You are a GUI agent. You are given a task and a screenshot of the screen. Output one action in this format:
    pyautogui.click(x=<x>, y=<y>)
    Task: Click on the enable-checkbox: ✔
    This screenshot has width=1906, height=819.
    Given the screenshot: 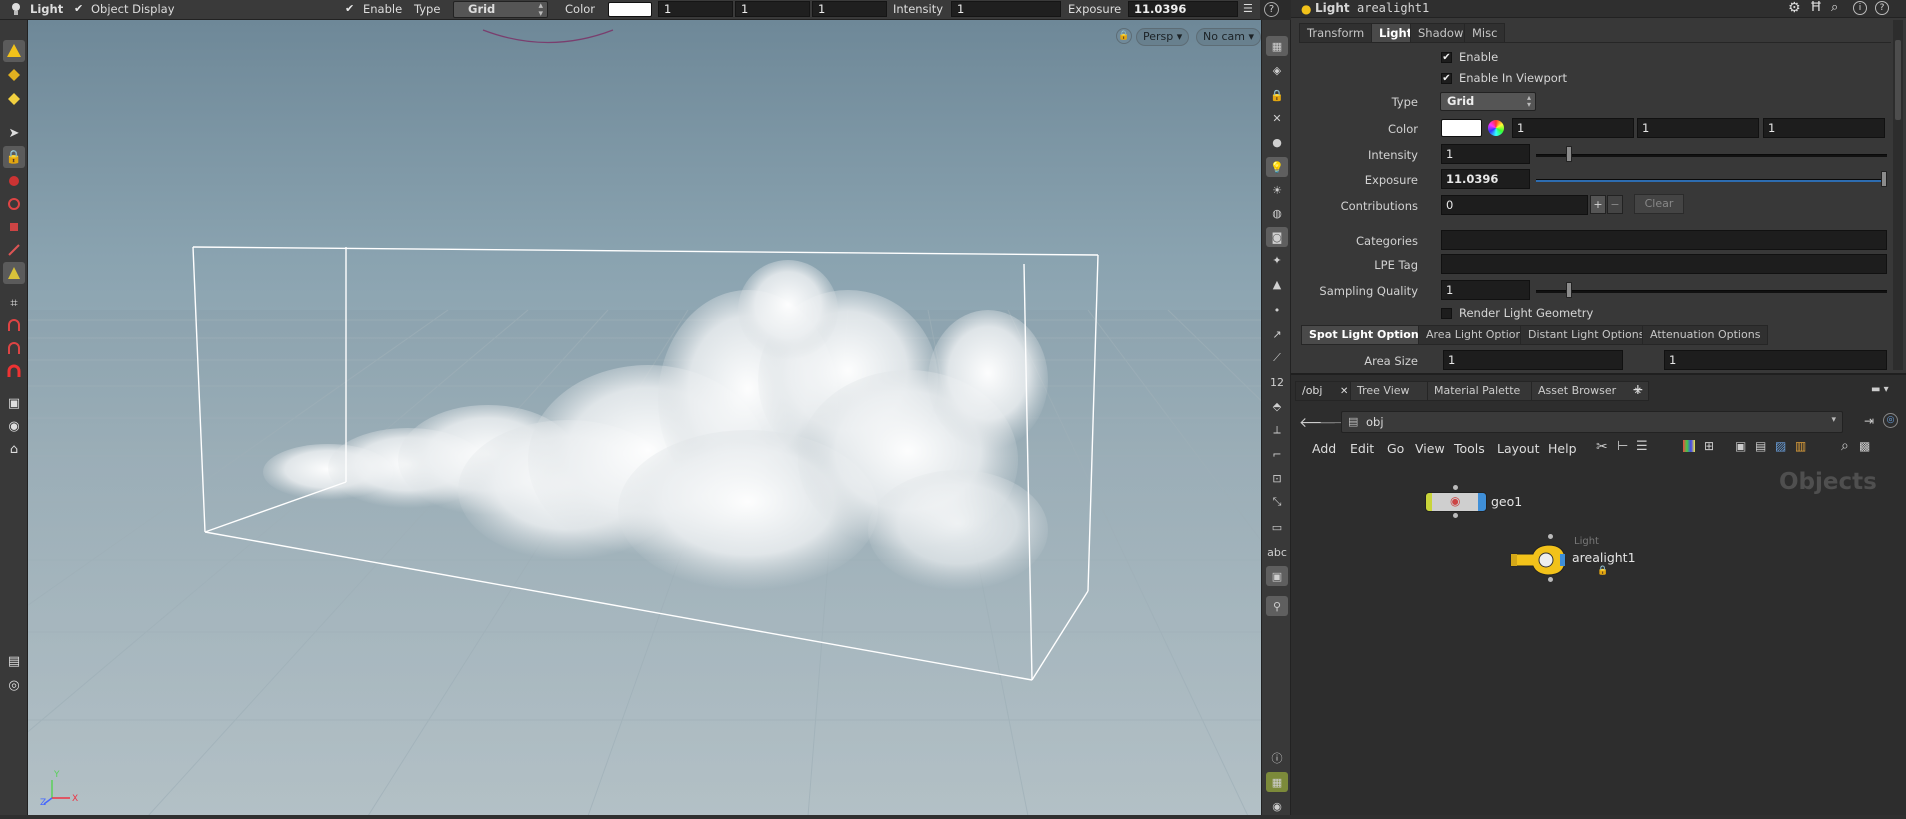 What is the action you would take?
    pyautogui.click(x=350, y=8)
    